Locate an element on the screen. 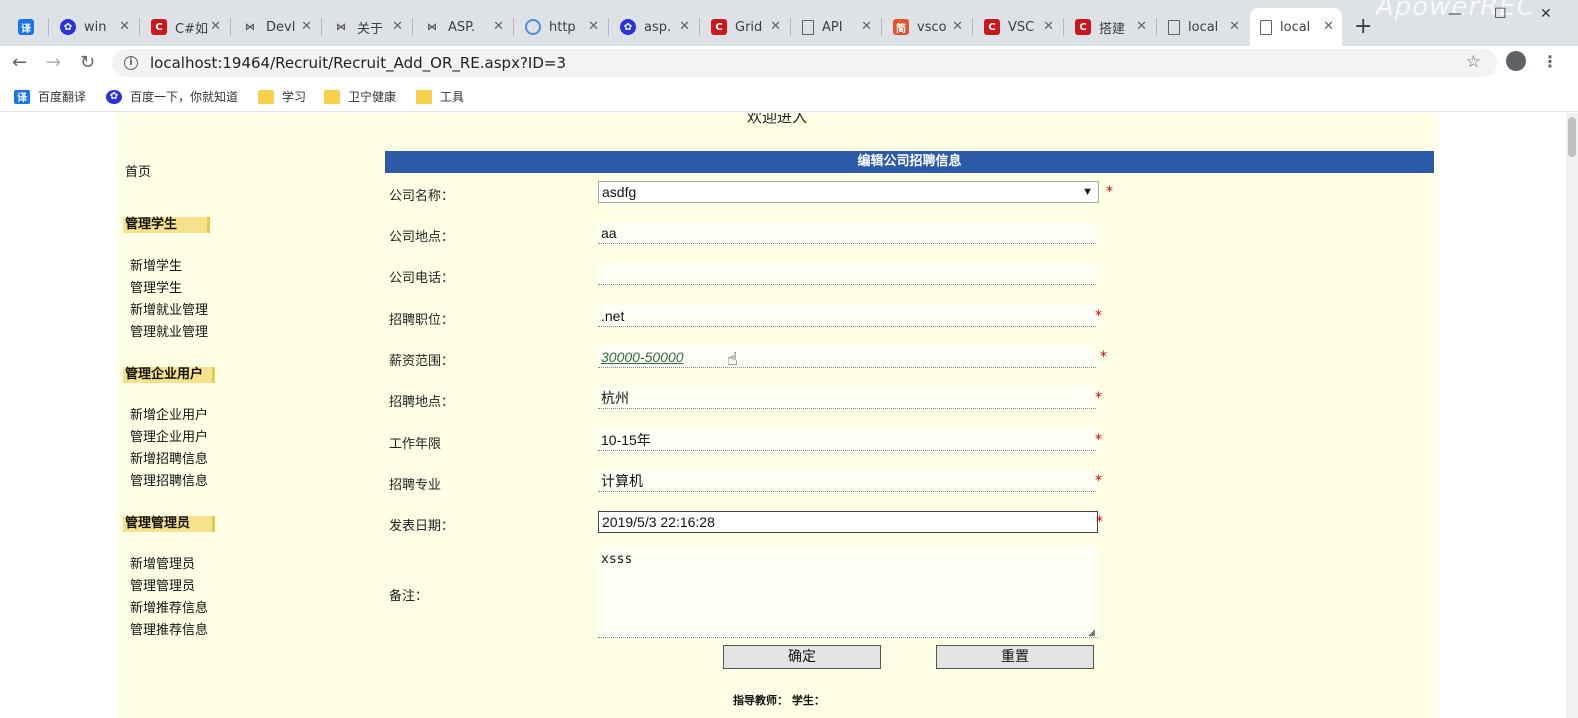 The image size is (1578, 718). company-address-input is located at coordinates (847, 233).